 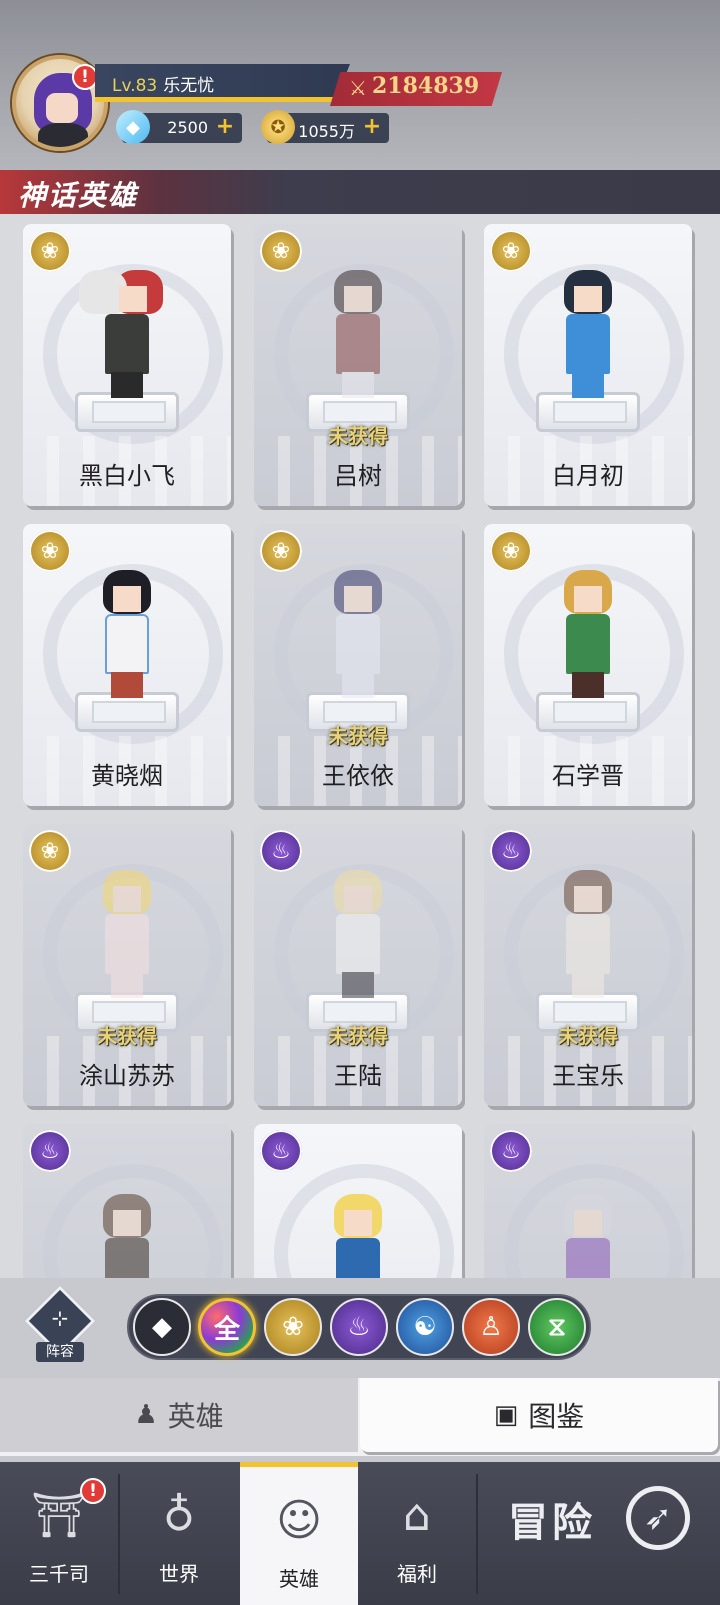 What do you see at coordinates (59, 1574) in the screenshot?
I see `nav-sanqiansi-label: 三千司` at bounding box center [59, 1574].